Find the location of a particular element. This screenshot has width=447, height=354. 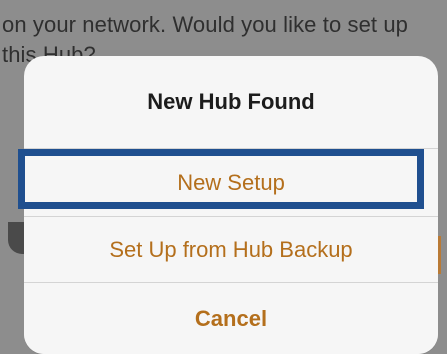

new-setup-label: New Setup is located at coordinates (231, 182).